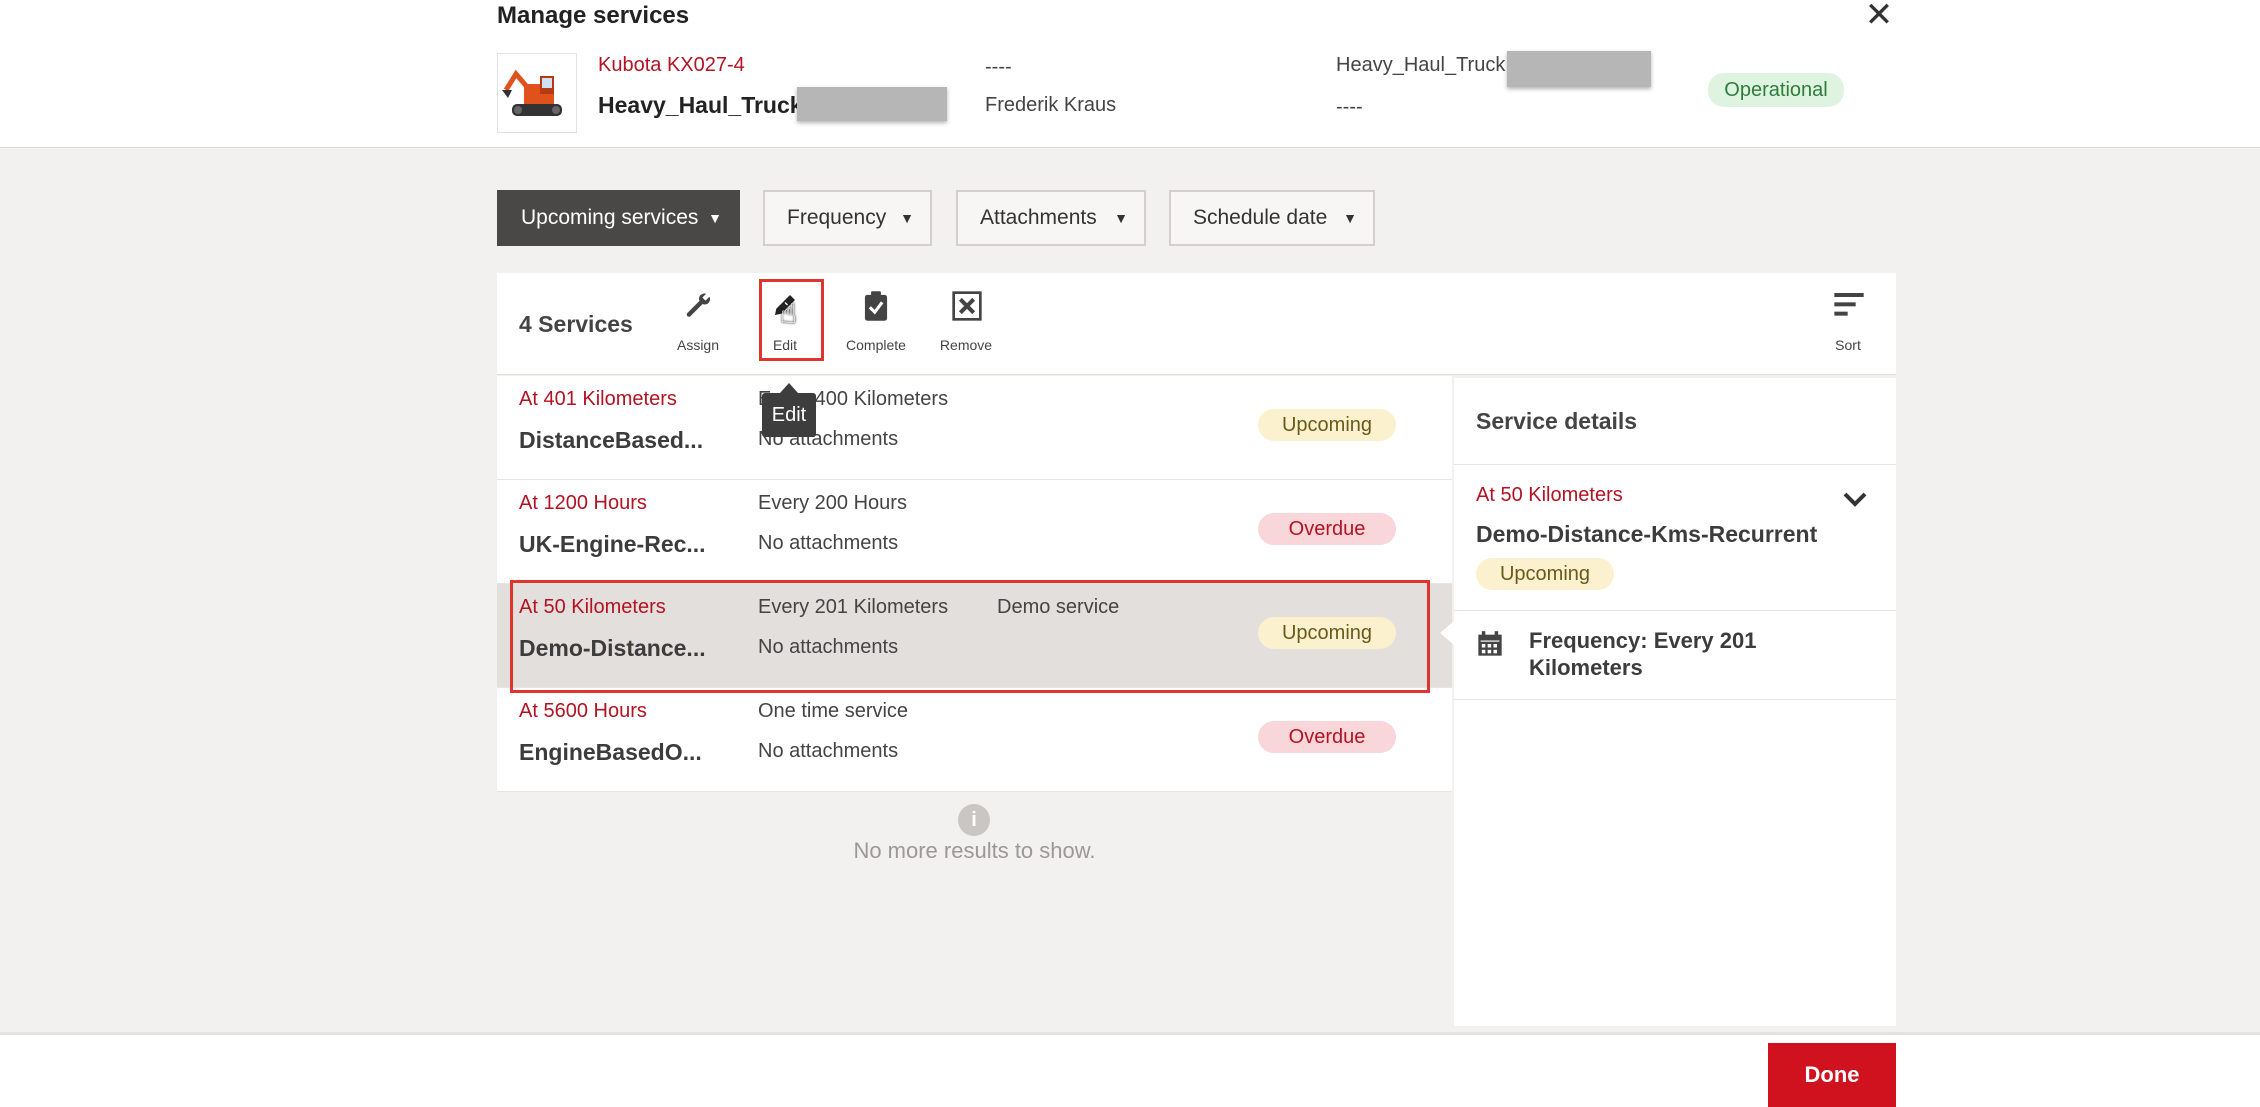  What do you see at coordinates (998, 67) in the screenshot?
I see `machine-field-1: ----` at bounding box center [998, 67].